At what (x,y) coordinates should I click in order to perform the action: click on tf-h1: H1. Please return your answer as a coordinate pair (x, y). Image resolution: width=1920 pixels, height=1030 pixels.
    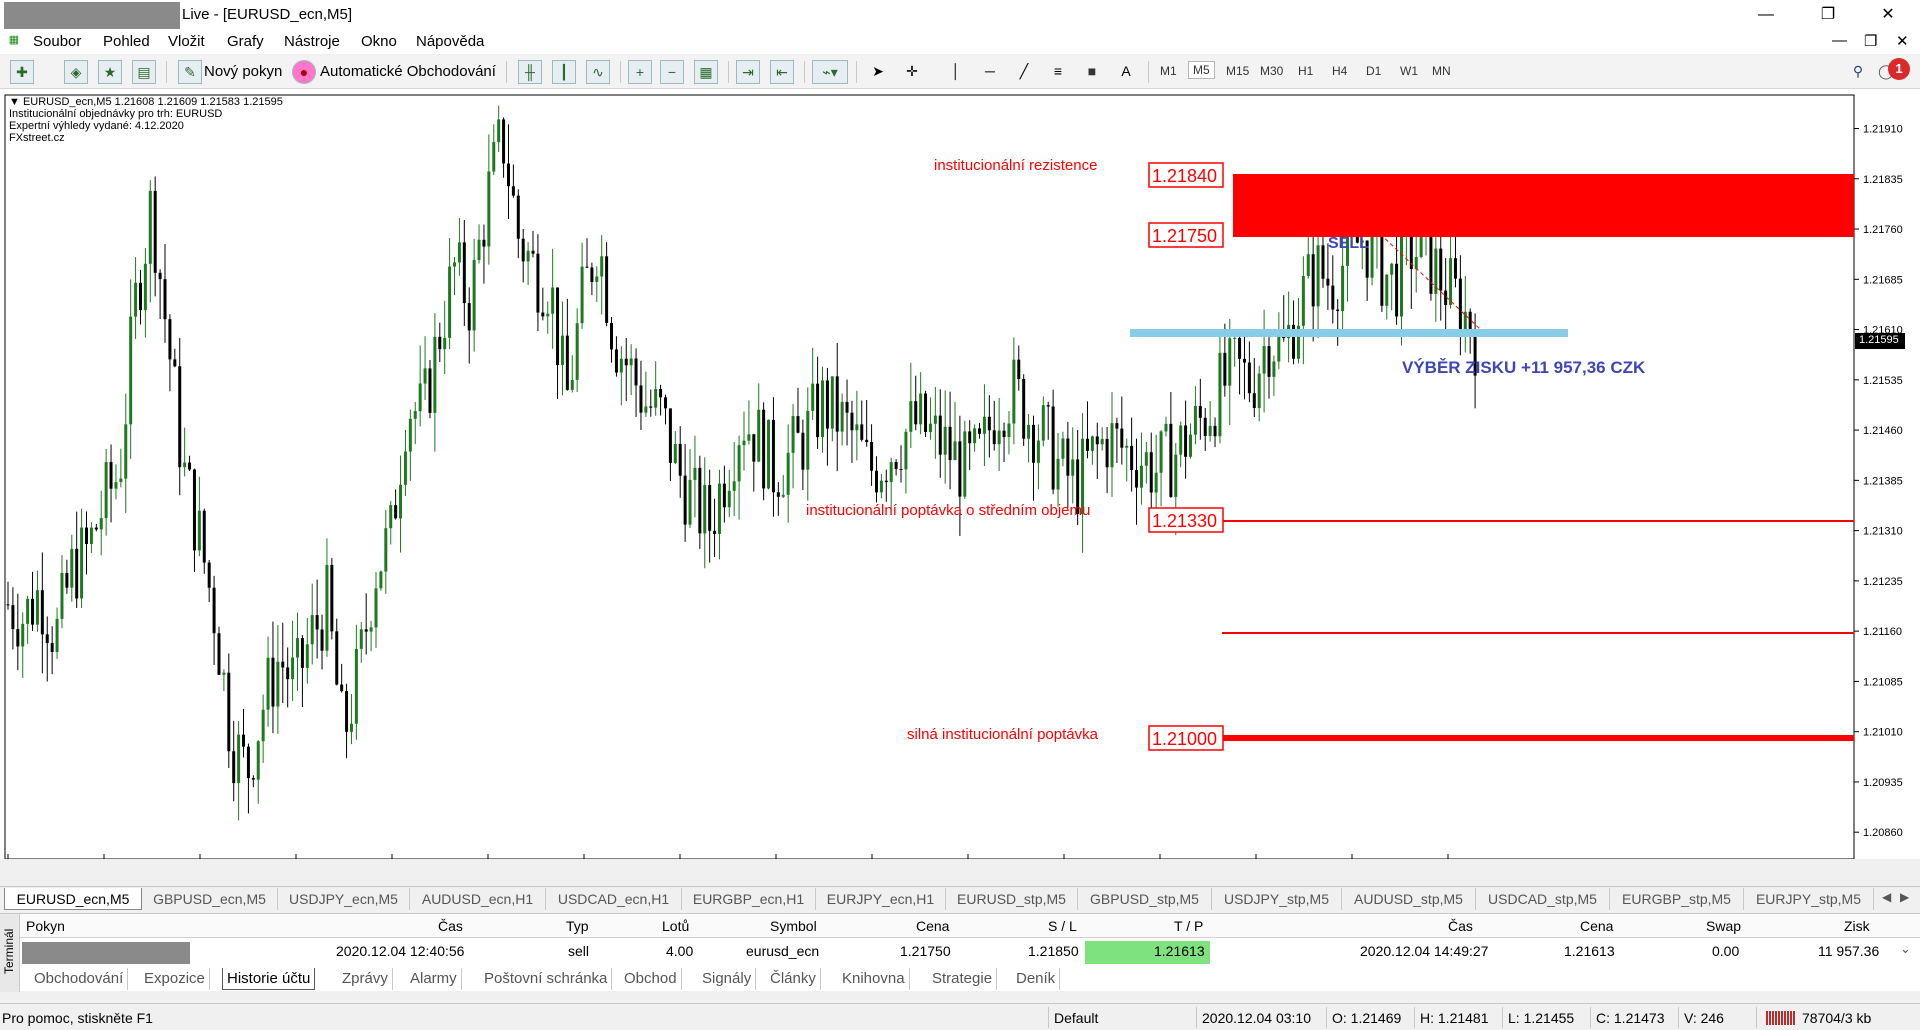
    Looking at the image, I should click on (1305, 71).